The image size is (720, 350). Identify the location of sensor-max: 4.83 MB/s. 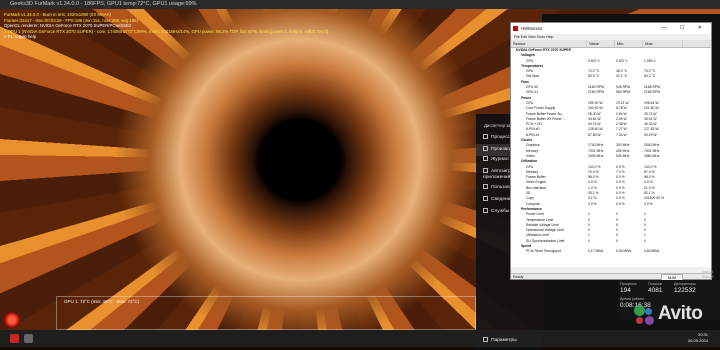
(652, 251).